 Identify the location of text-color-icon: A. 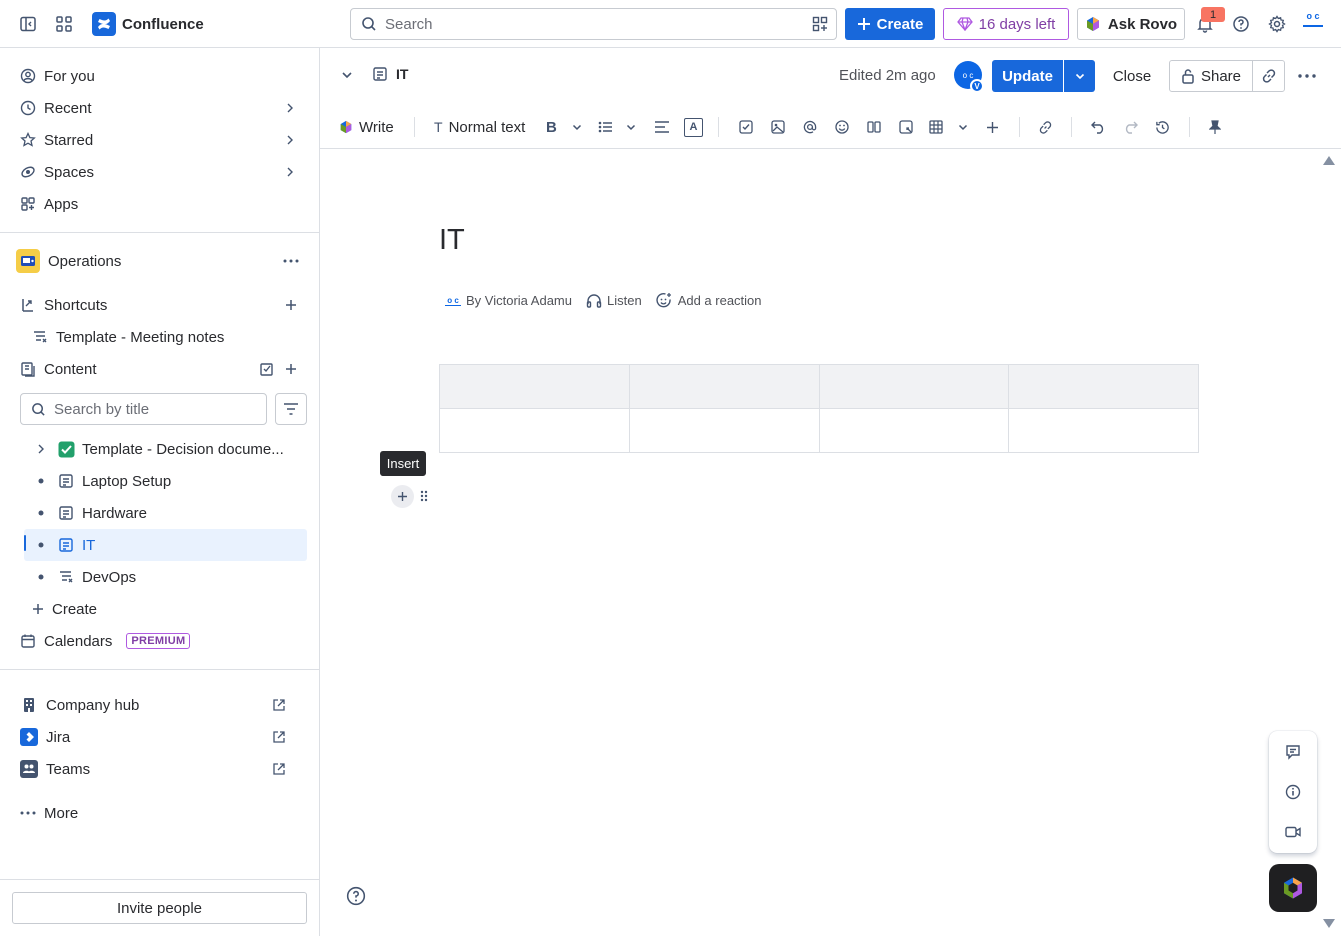
(693, 127).